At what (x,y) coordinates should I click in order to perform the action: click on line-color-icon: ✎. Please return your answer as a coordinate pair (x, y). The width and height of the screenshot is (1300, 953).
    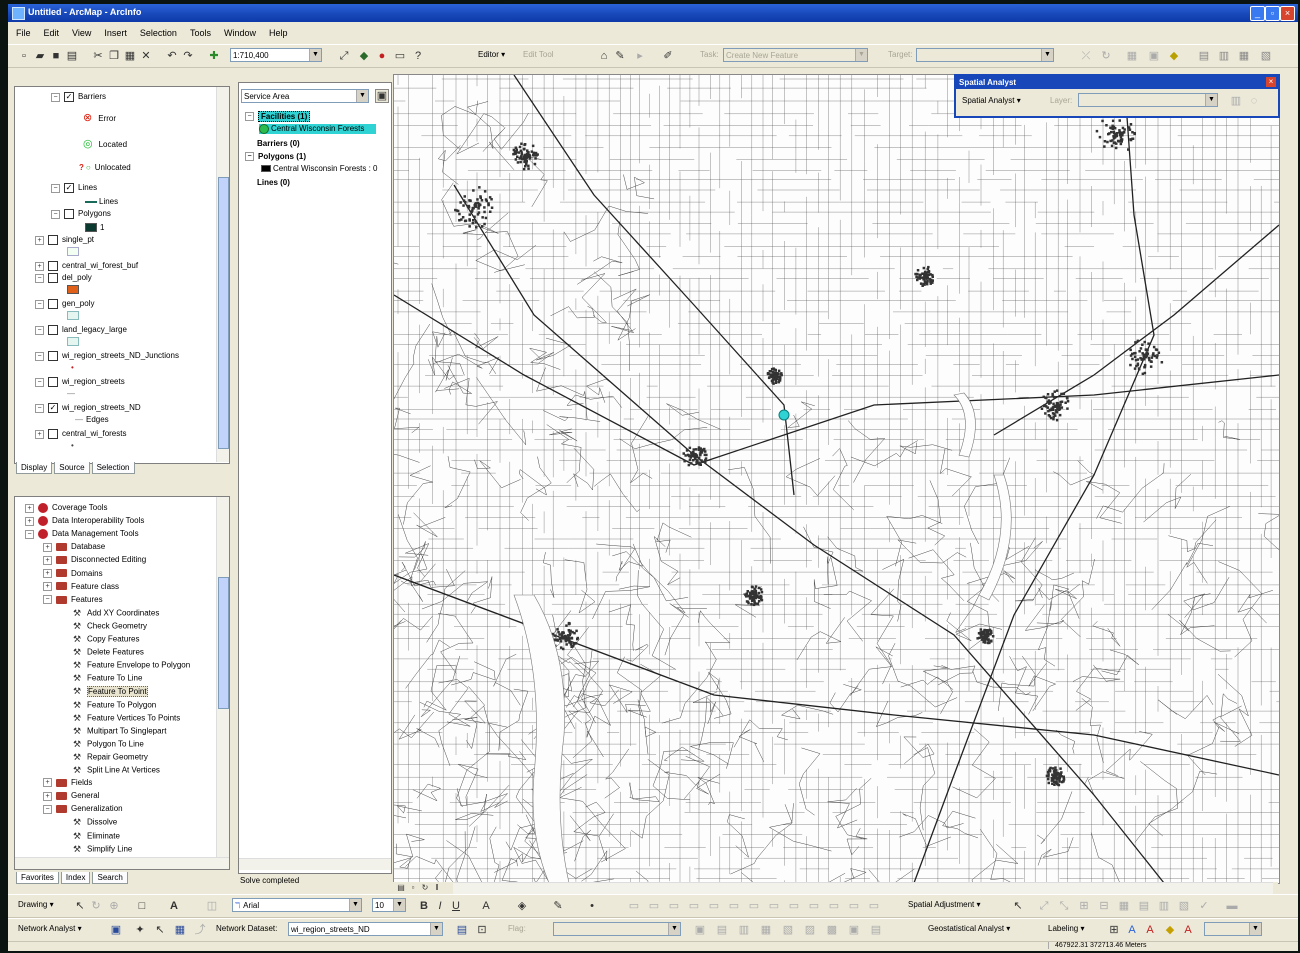
    Looking at the image, I should click on (558, 906).